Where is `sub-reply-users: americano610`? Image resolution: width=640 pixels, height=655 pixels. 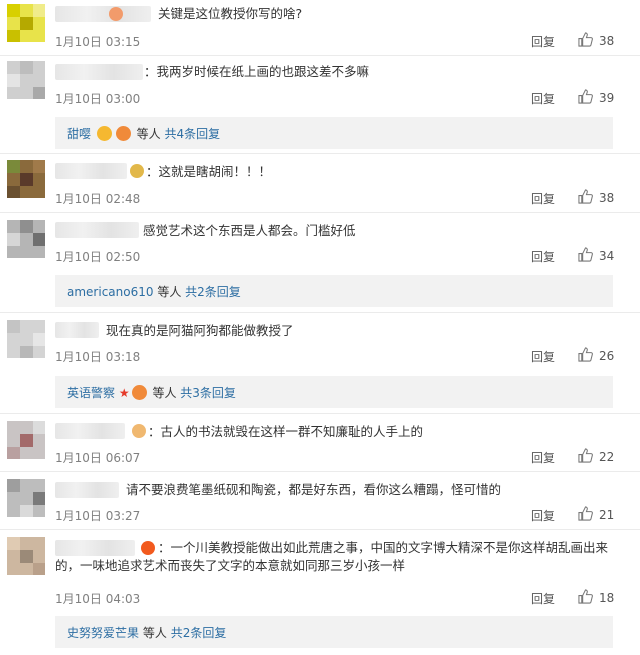
sub-reply-users: americano610 is located at coordinates (110, 292).